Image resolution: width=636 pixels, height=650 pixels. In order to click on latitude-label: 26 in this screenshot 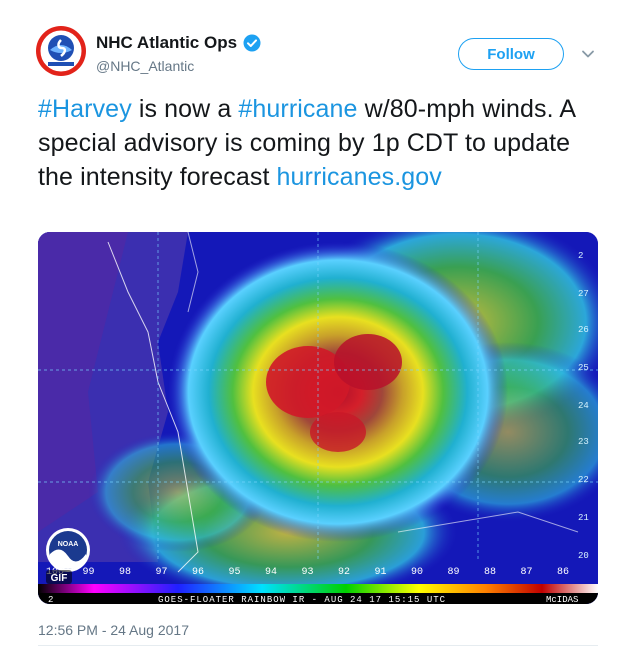, I will do `click(583, 330)`.